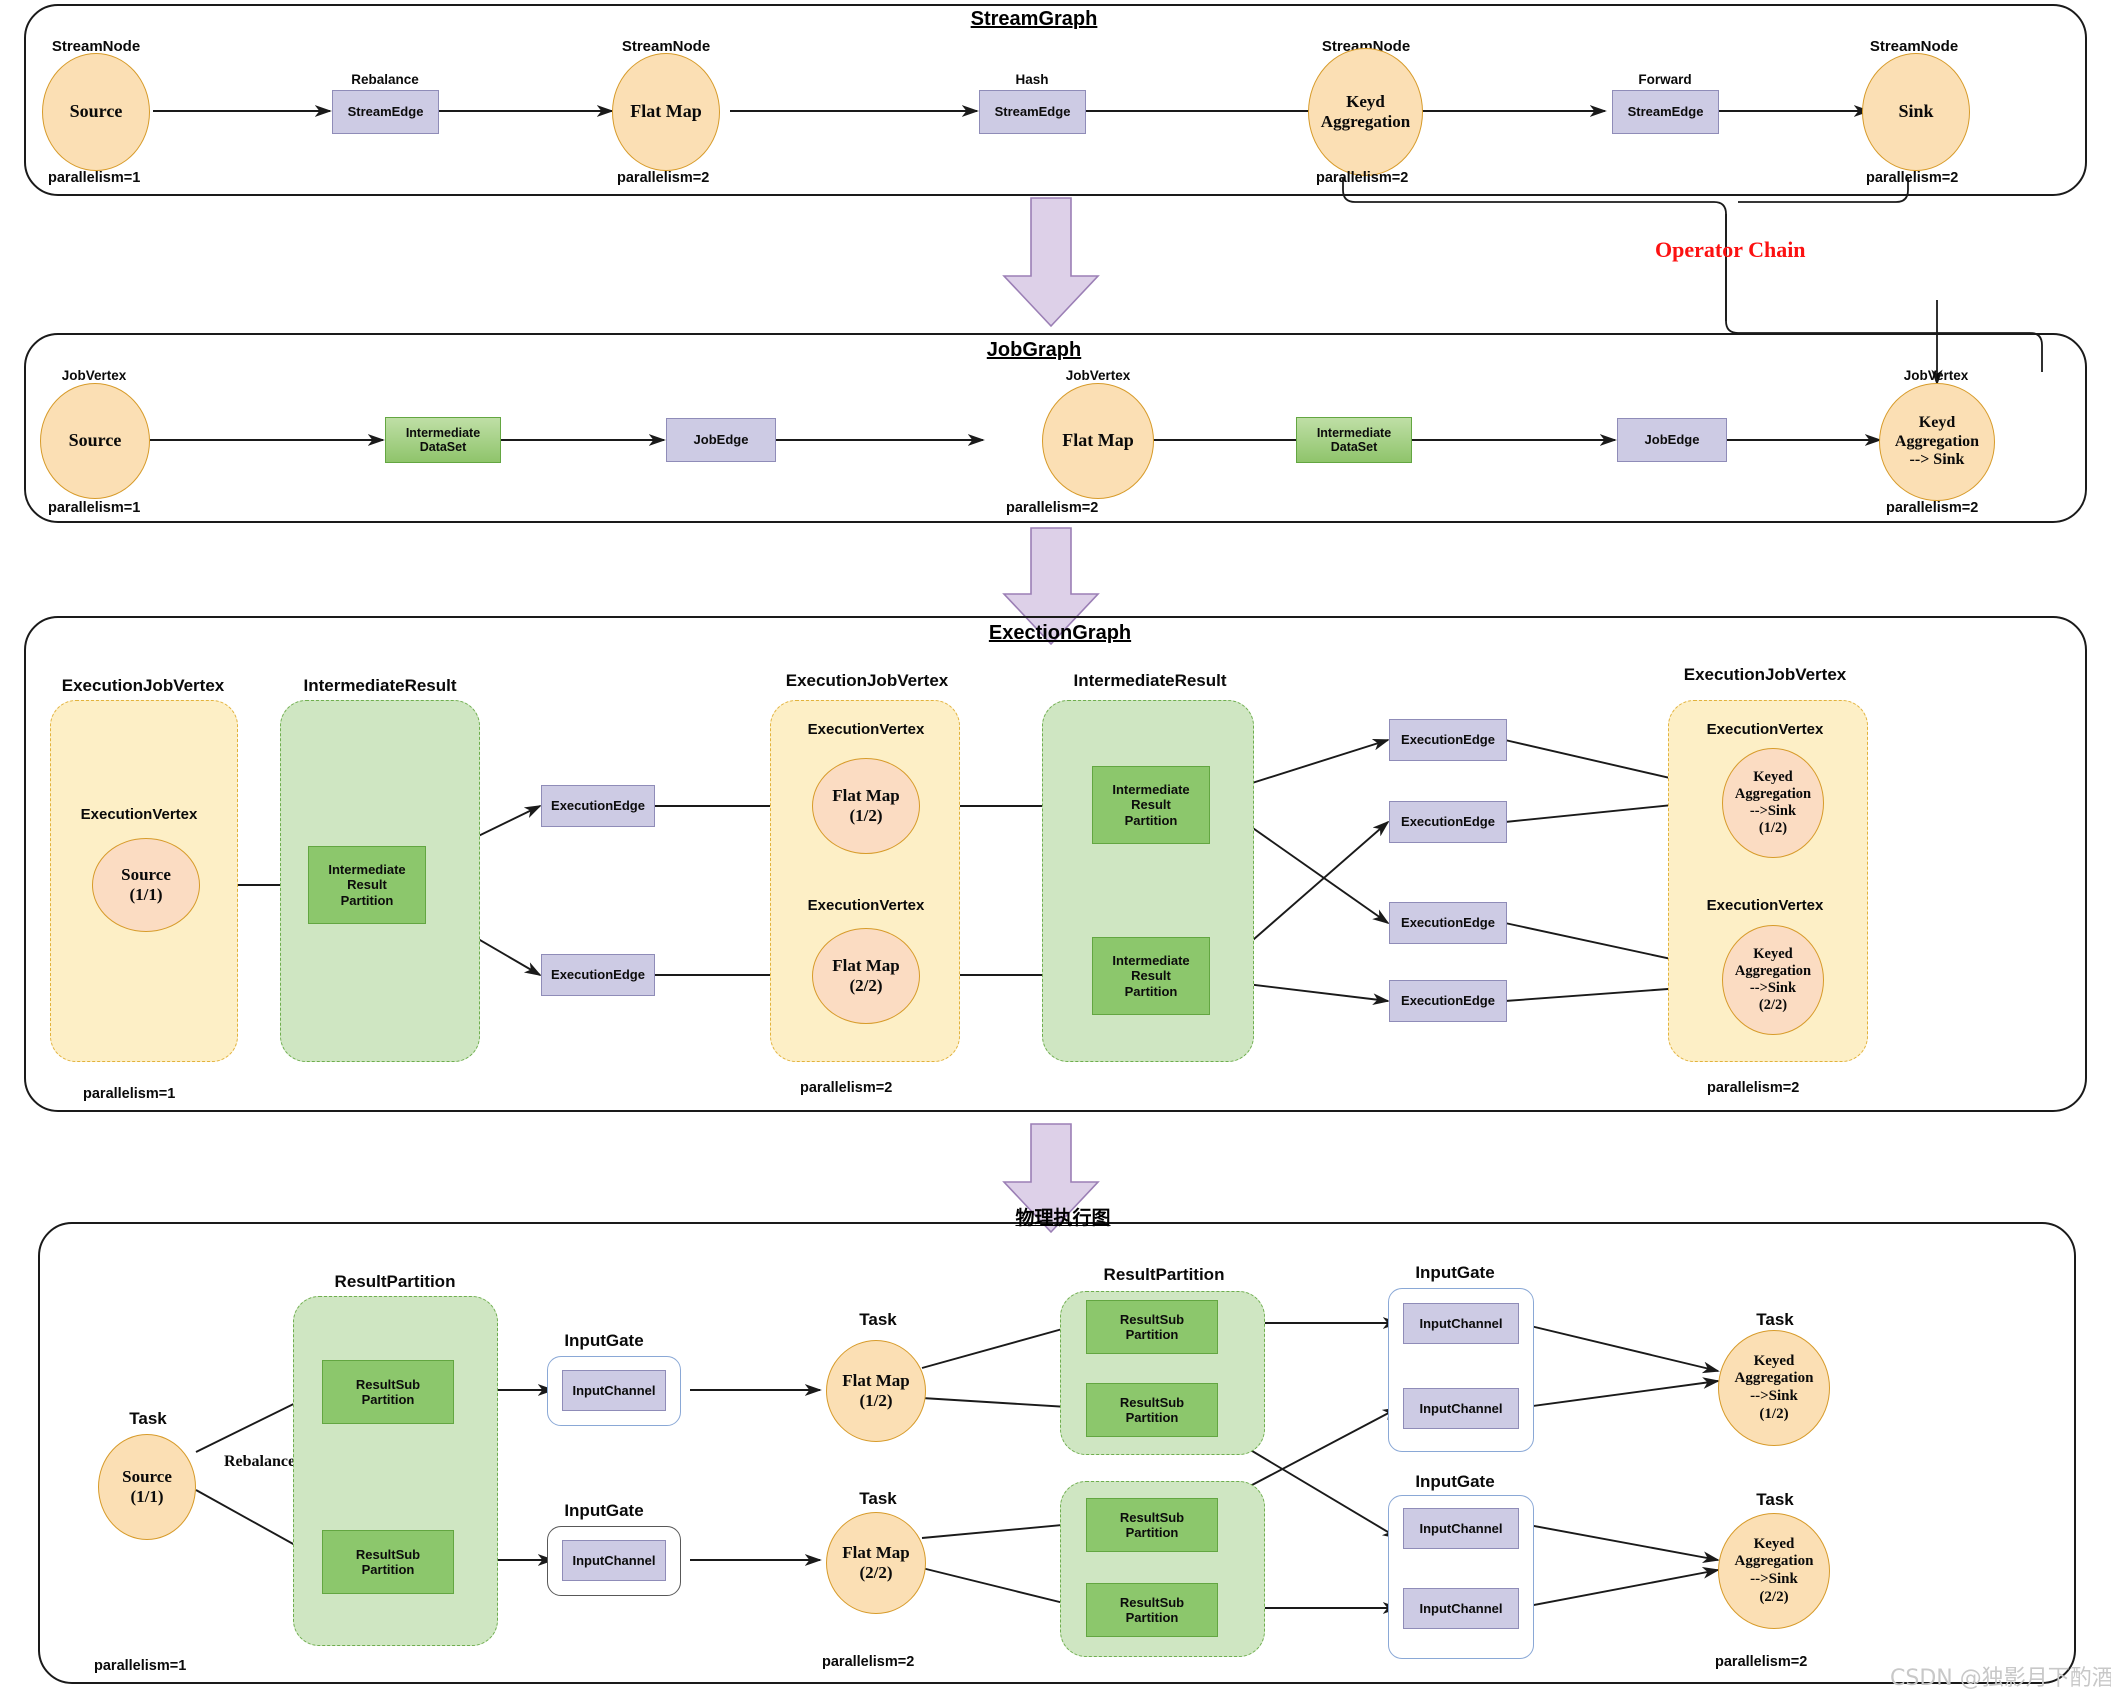  Describe the element at coordinates (1774, 1571) in the screenshot. I see `task-keyed-aggregation-2: Keyed Aggregation -->Sink (2/2)` at that location.